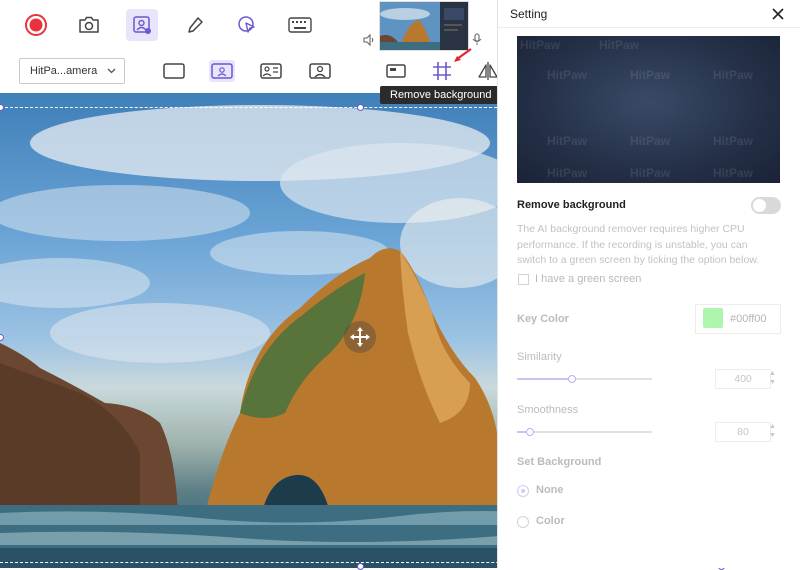 The height and width of the screenshot is (570, 800). I want to click on background-none-label: None, so click(550, 490).